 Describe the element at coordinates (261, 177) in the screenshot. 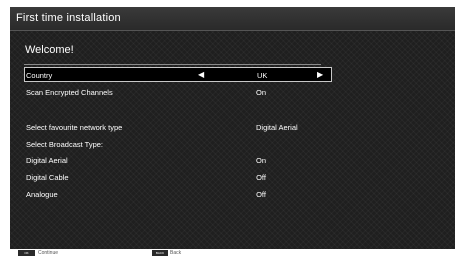

I see `digital-cable-value: Off` at that location.